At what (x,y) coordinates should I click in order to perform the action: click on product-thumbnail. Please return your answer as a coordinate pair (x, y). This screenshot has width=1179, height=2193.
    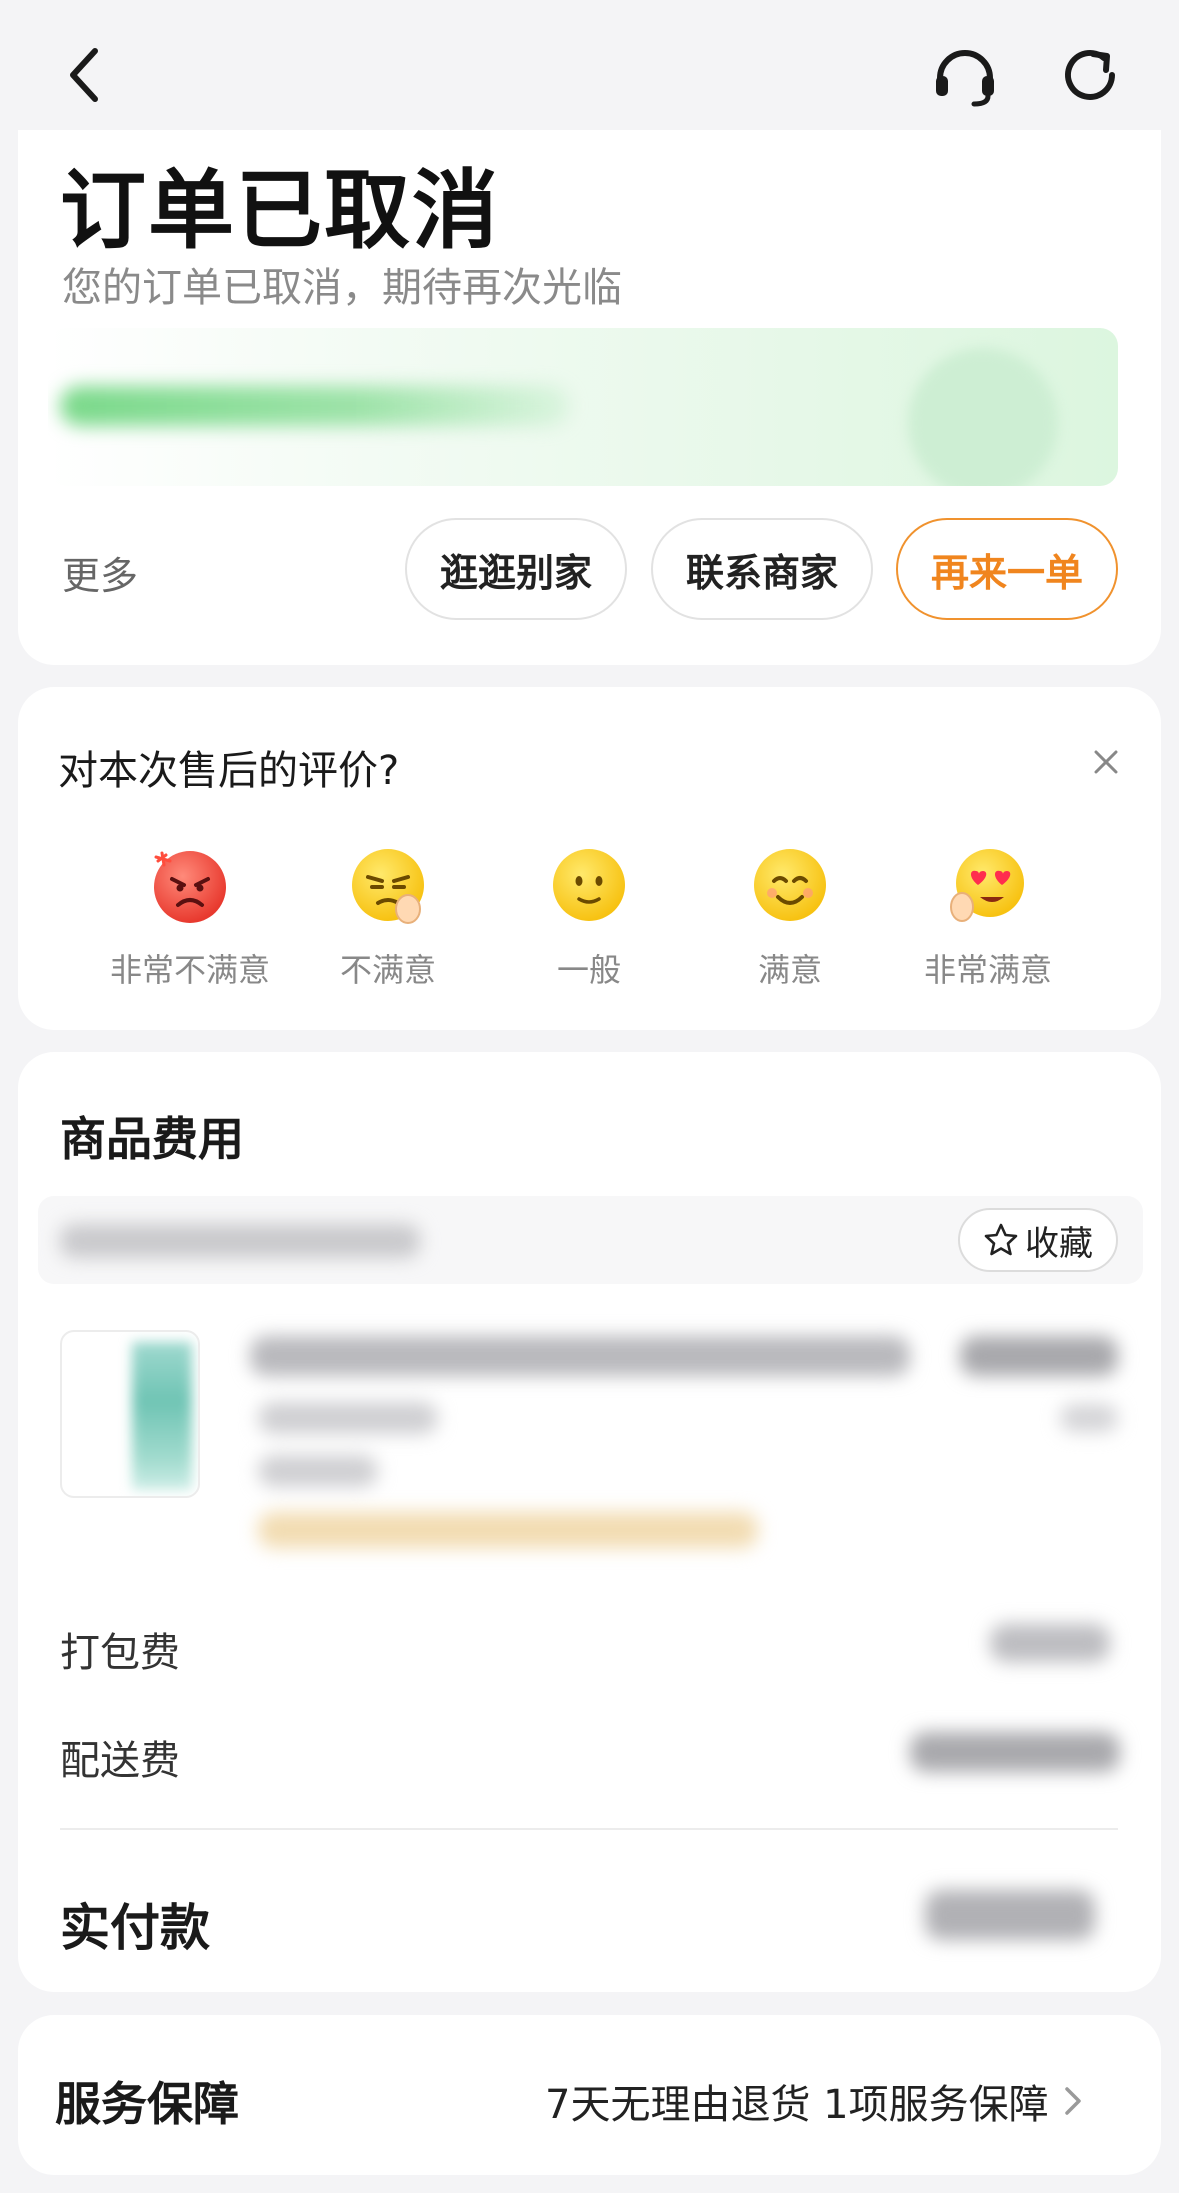
    Looking at the image, I should click on (130, 1414).